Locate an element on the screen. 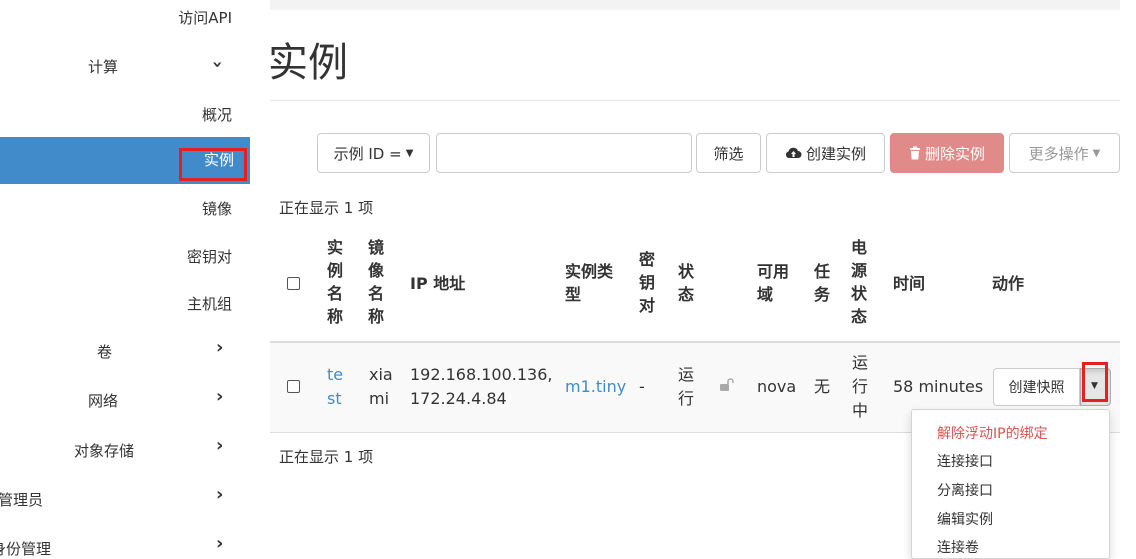 The width and height of the screenshot is (1136, 559). header-instance-name: 实例名称 is located at coordinates (335, 282).